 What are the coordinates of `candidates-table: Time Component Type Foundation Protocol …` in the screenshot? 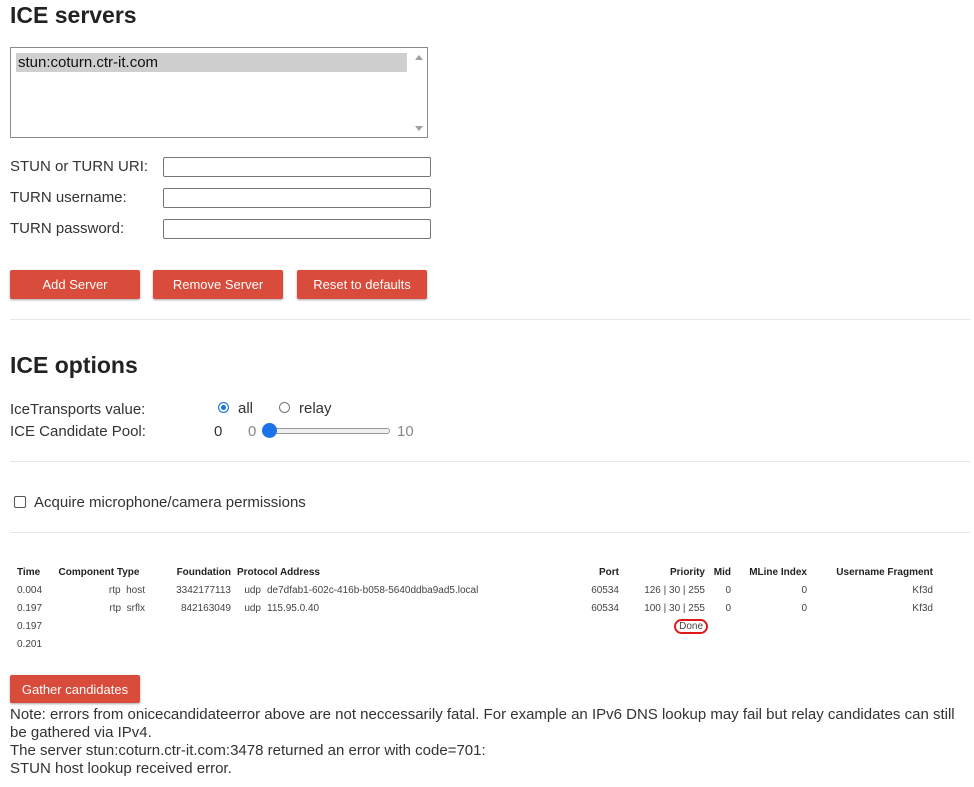 It's located at (475, 608).